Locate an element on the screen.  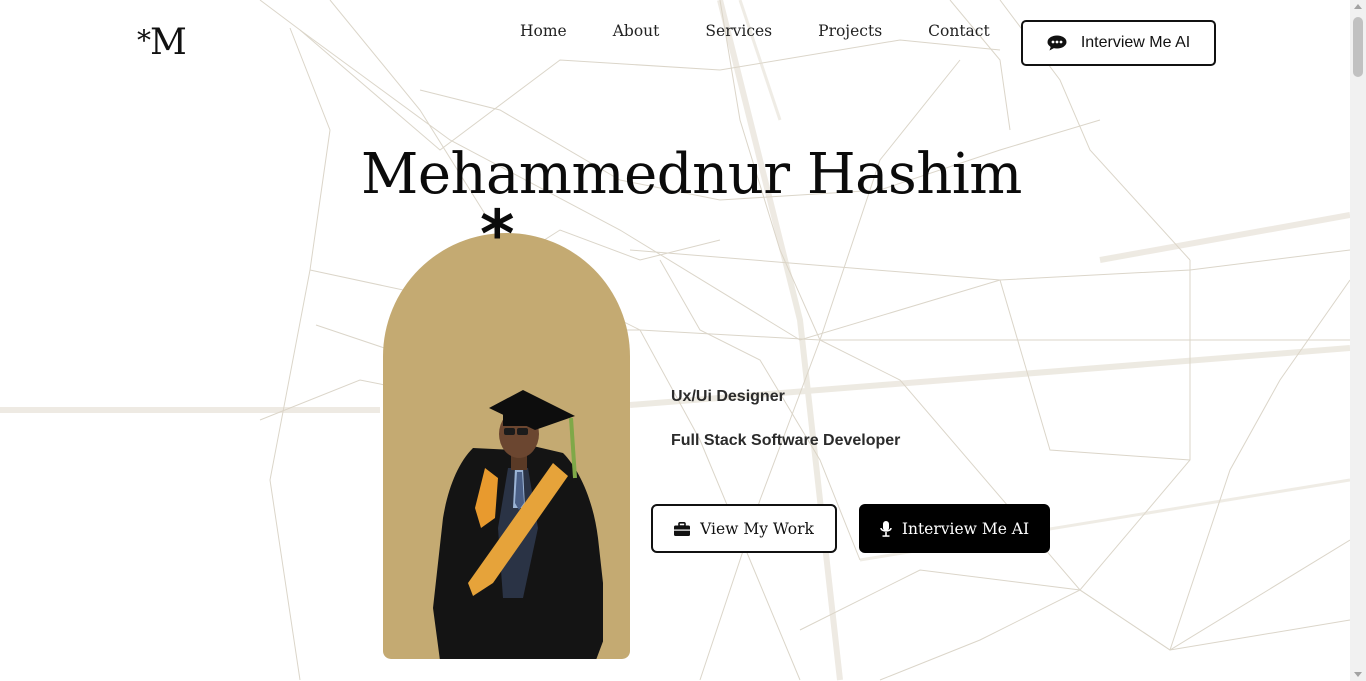
role-ux-ui: Ux/Ui Designer is located at coordinates (728, 396).